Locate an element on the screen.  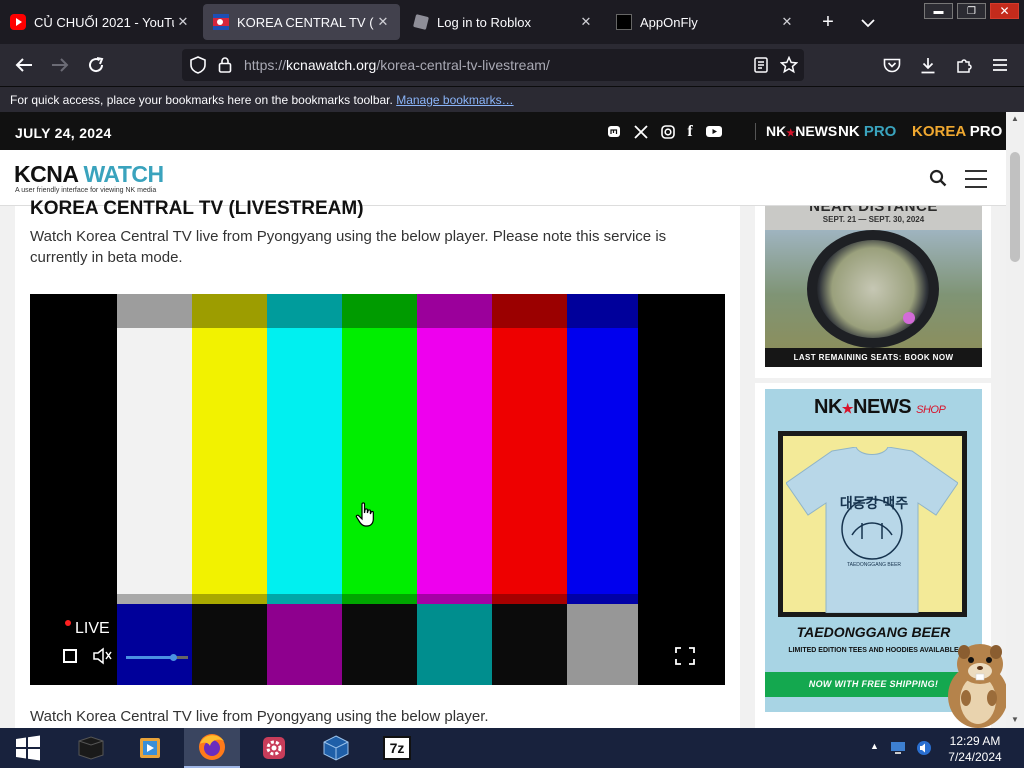
instagram-icon is located at coordinates (668, 132).